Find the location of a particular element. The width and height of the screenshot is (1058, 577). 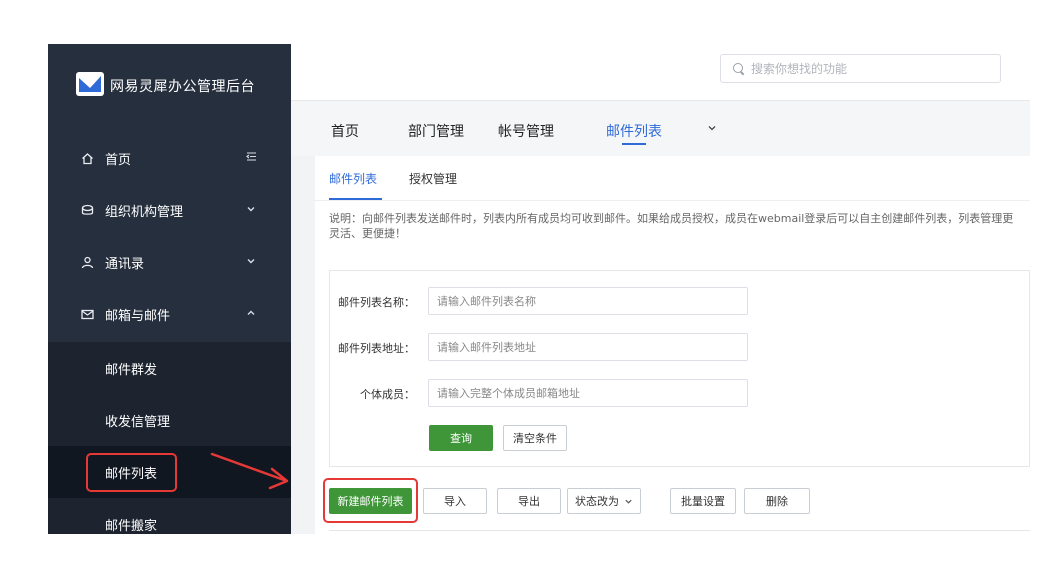

tab-accounts: 帐号管理 is located at coordinates (526, 131).